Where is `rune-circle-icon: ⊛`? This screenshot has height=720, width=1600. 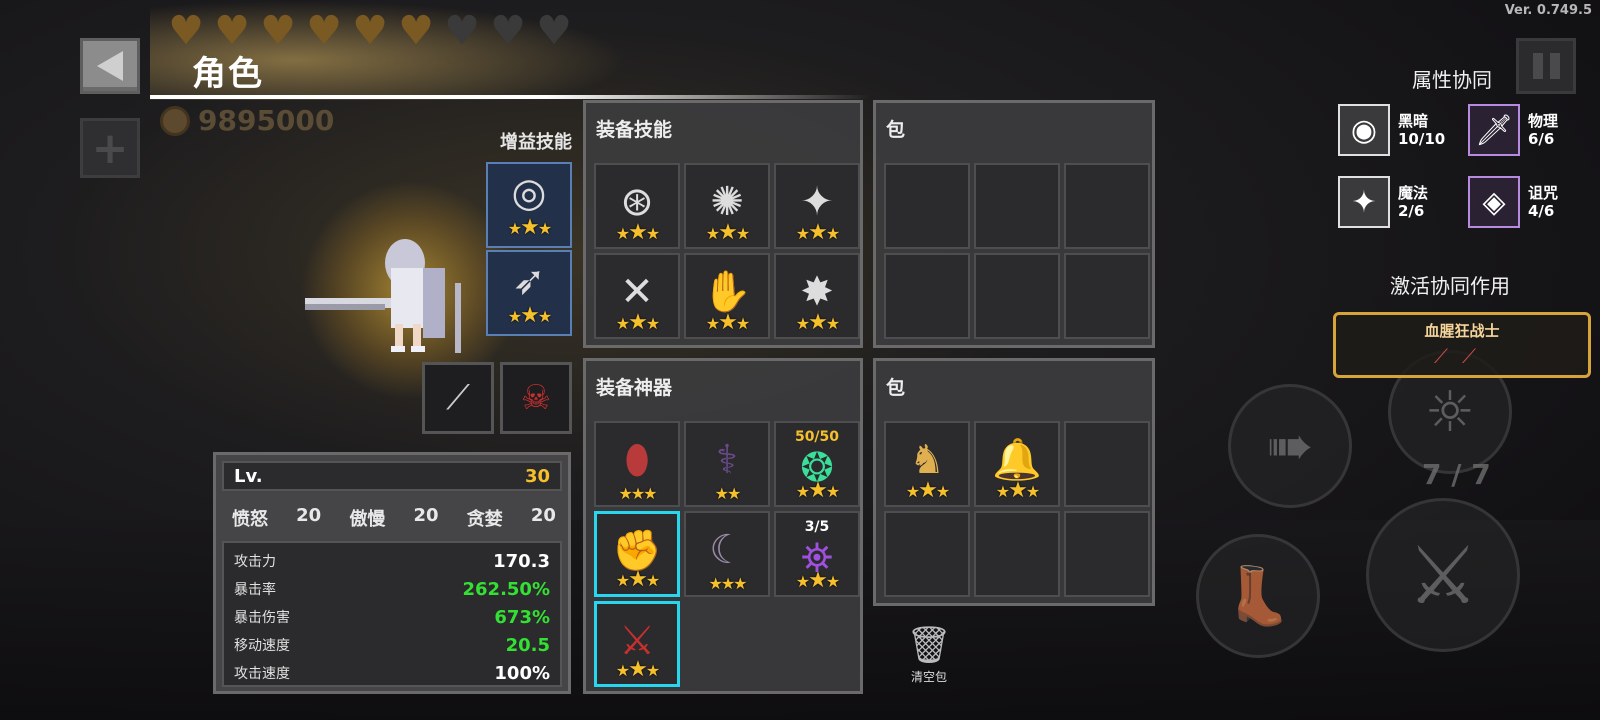
rune-circle-icon: ⊛ is located at coordinates (637, 202).